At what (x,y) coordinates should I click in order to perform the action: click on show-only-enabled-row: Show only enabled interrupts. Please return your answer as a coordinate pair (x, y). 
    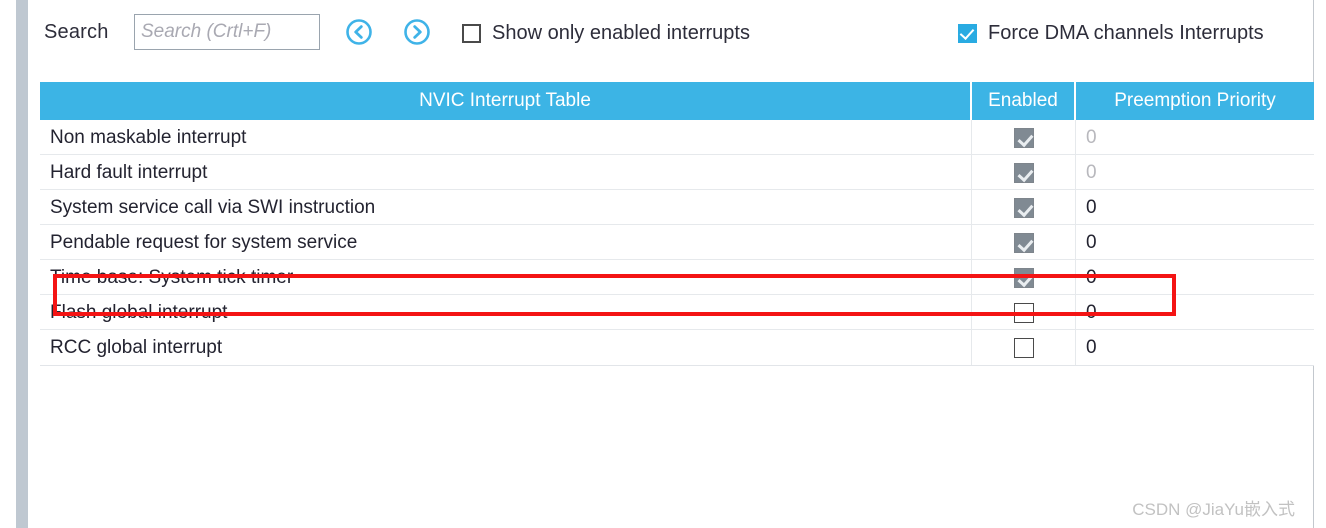
    Looking at the image, I should click on (606, 33).